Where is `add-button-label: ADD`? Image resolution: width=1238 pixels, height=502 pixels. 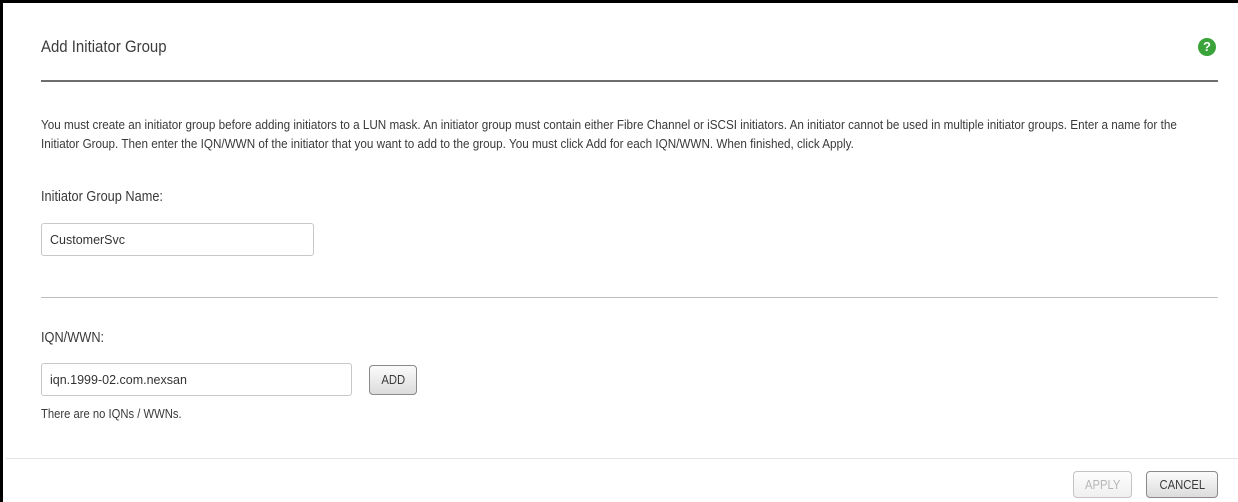 add-button-label: ADD is located at coordinates (393, 380).